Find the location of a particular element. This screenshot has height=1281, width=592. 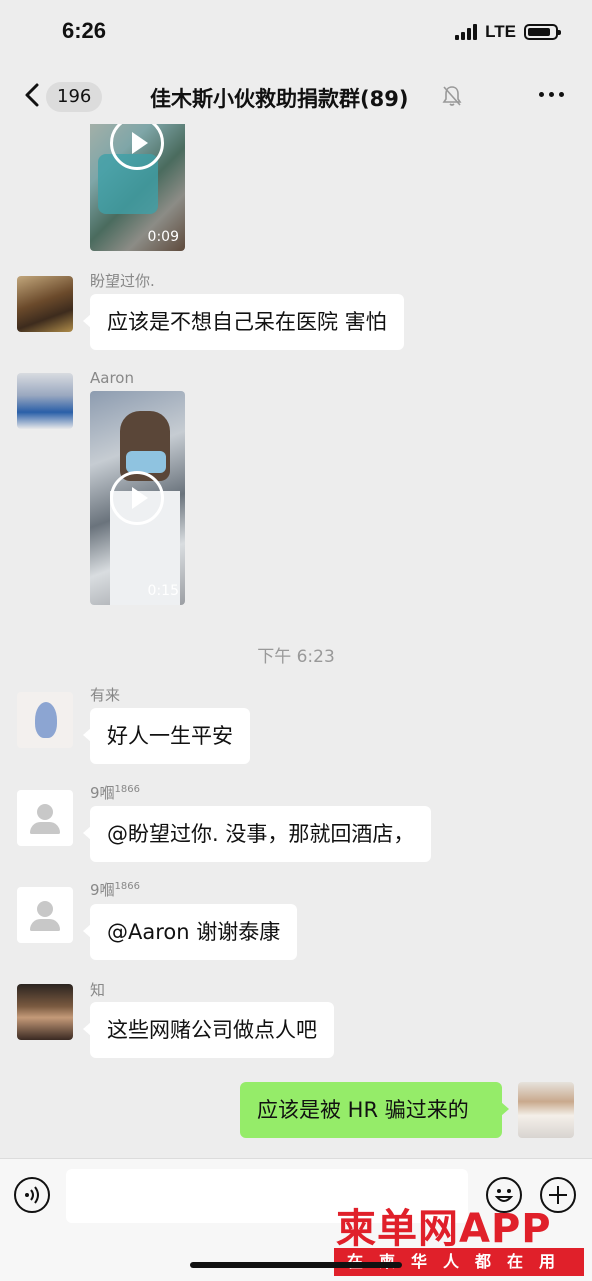

message-bubble: @Aaron 谢谢泰康 is located at coordinates (190, 932).